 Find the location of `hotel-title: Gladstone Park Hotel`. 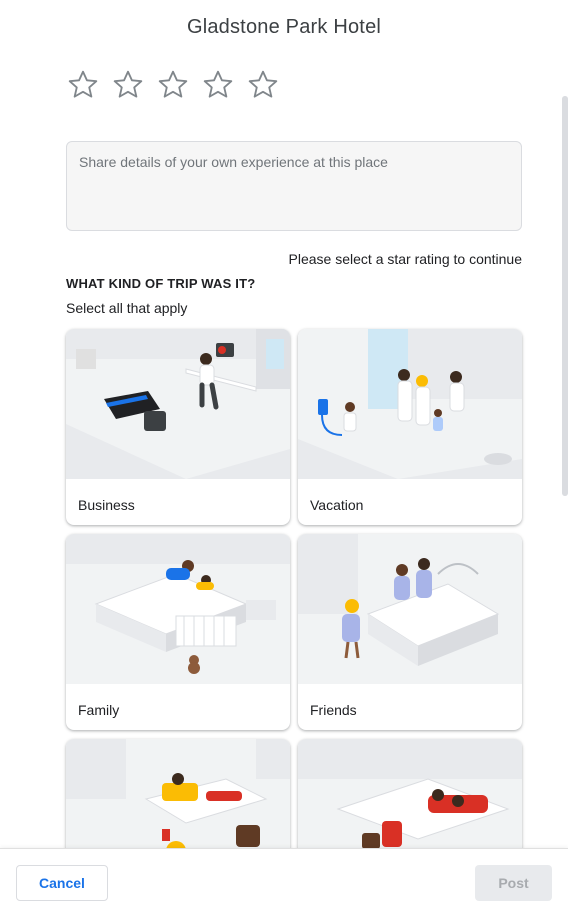

hotel-title: Gladstone Park Hotel is located at coordinates (284, 27).